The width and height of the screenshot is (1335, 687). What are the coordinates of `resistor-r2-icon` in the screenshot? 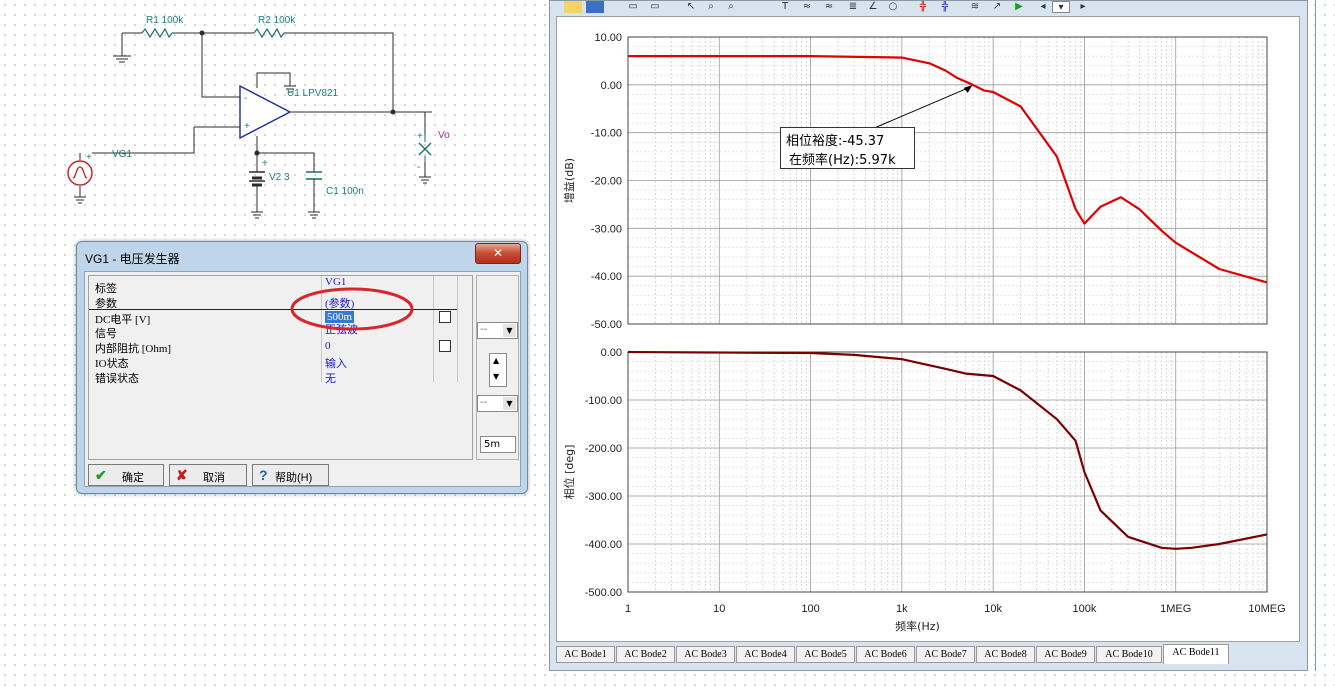 It's located at (269, 33).